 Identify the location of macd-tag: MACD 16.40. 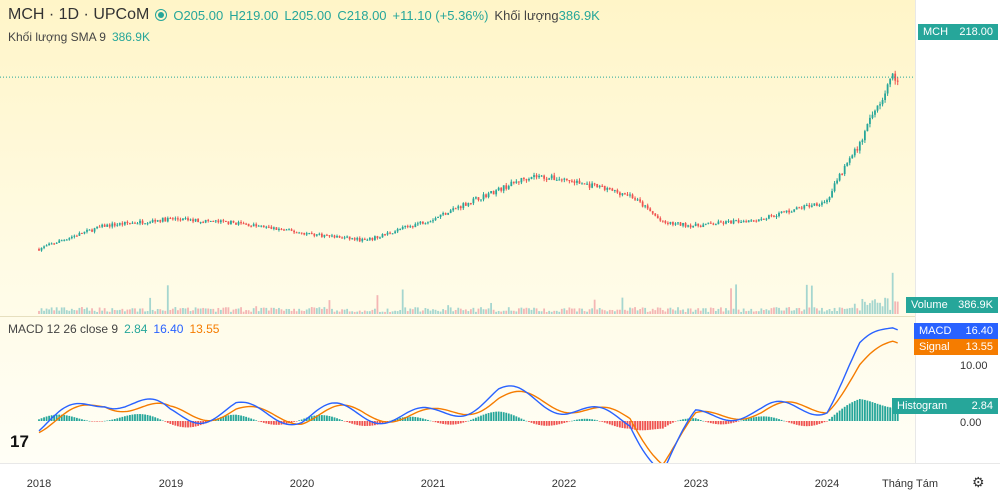
(956, 331).